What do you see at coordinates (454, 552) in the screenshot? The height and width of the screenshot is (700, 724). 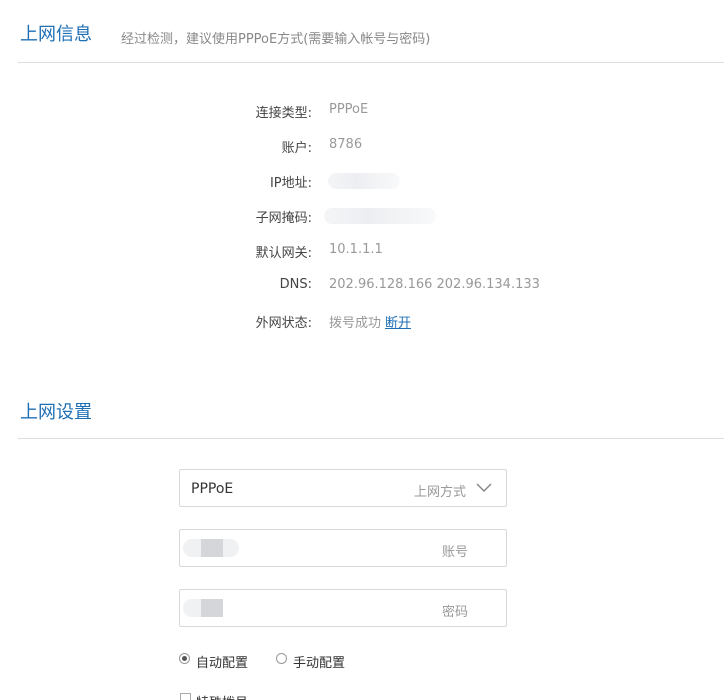 I see `account-hint: 账号` at bounding box center [454, 552].